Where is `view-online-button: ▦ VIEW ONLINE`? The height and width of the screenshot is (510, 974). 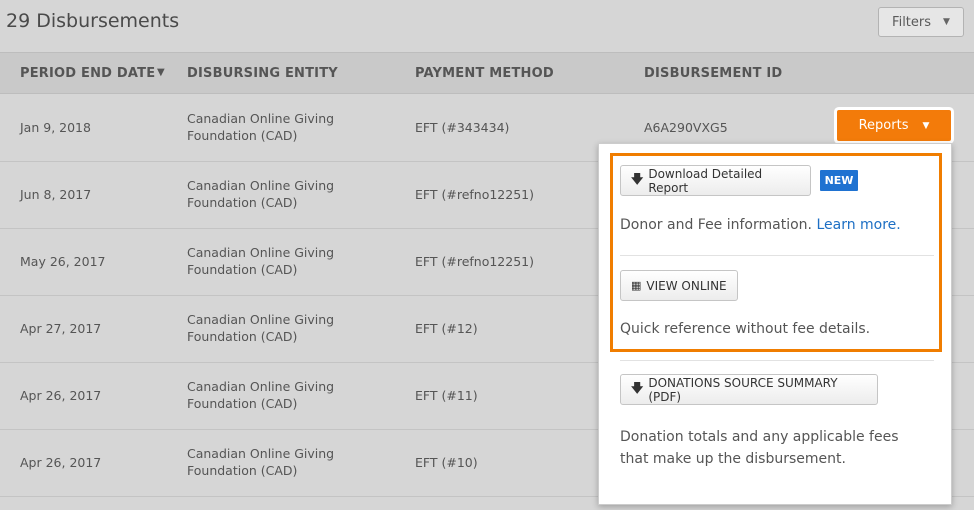
view-online-button: ▦ VIEW ONLINE is located at coordinates (679, 285).